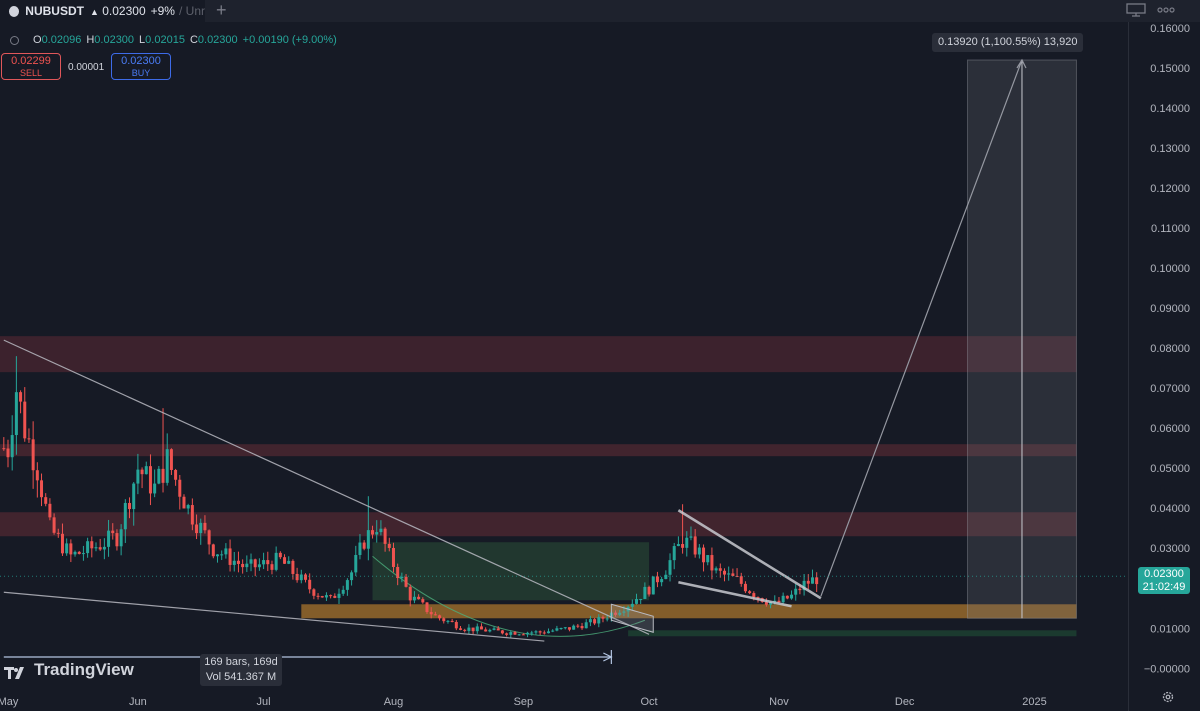 The width and height of the screenshot is (1200, 711). Describe the element at coordinates (141, 66) in the screenshot. I see `buy-button: 0.02300 BUY` at that location.